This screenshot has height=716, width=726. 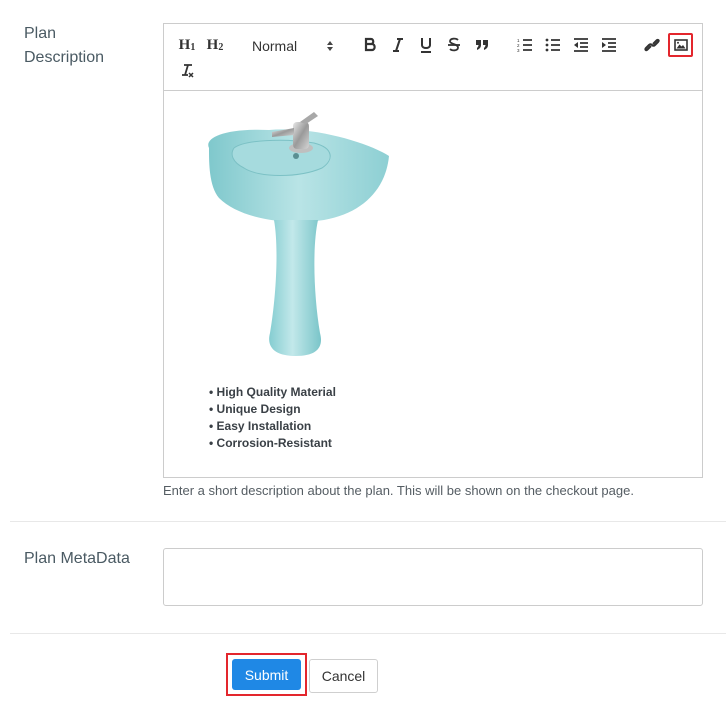 I want to click on outdent-button, so click(x=581, y=45).